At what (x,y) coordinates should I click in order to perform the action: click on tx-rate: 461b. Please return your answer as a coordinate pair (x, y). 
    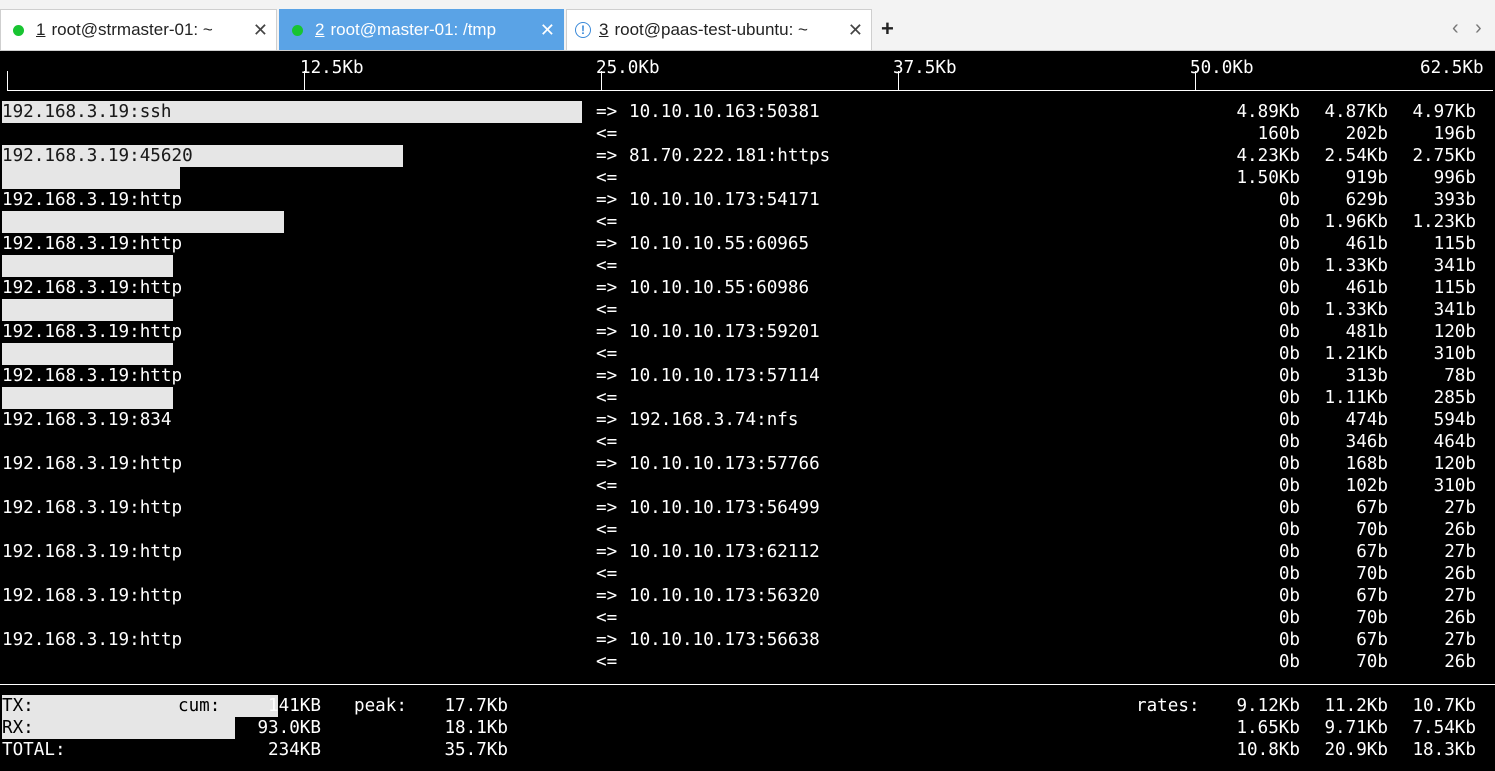
    Looking at the image, I should click on (1366, 288).